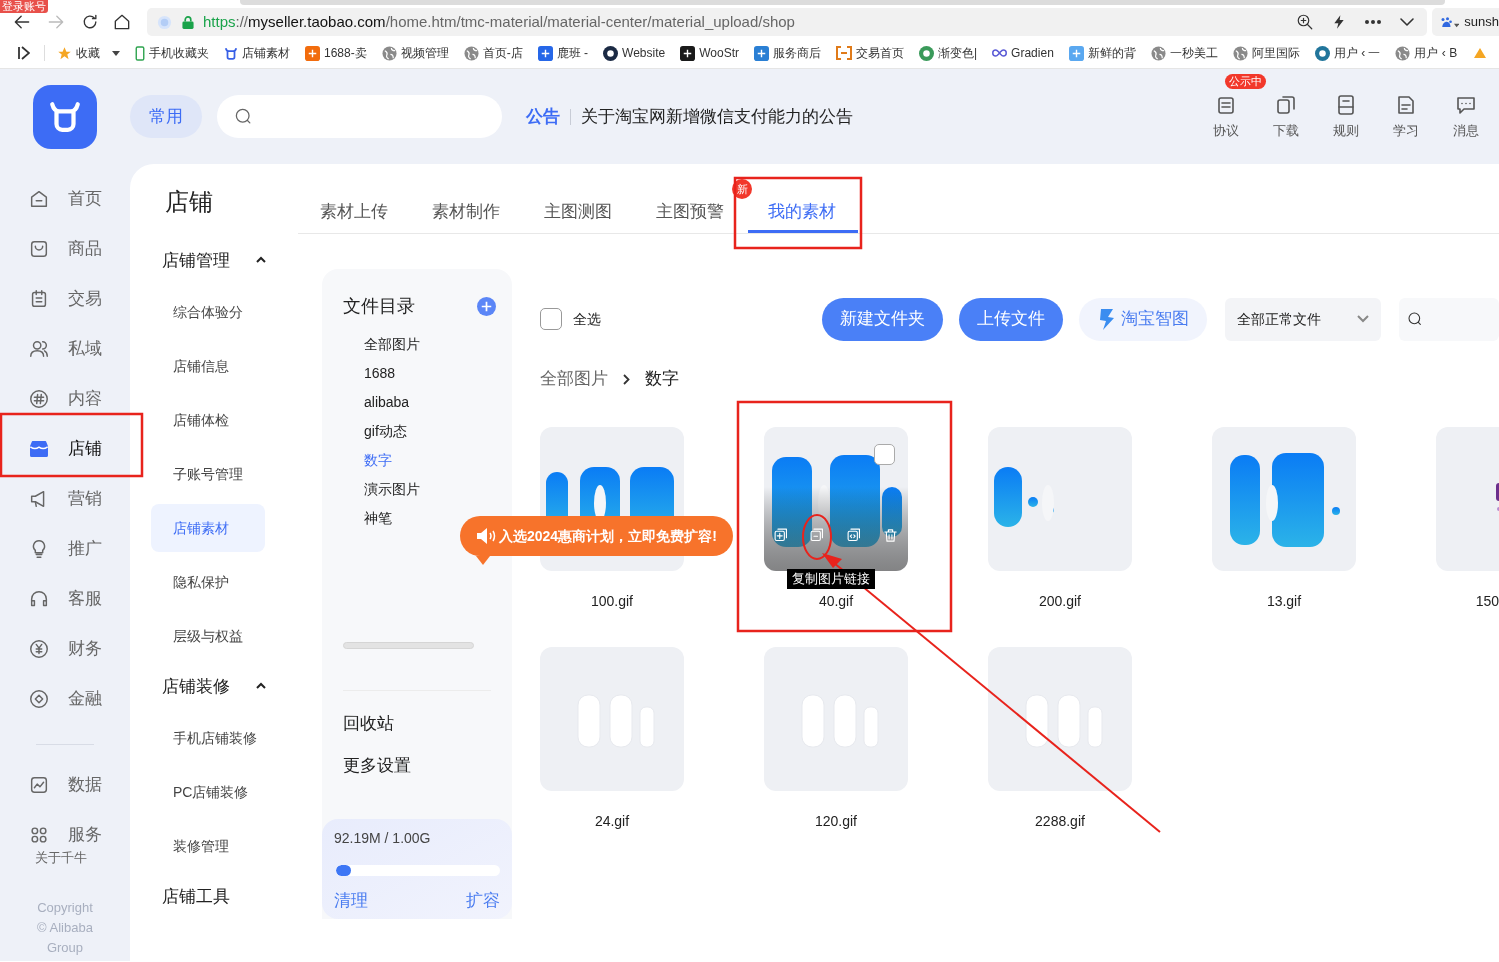 This screenshot has height=962, width=1499. Describe the element at coordinates (208, 312) in the screenshot. I see `menu-item: 综合体验分` at that location.